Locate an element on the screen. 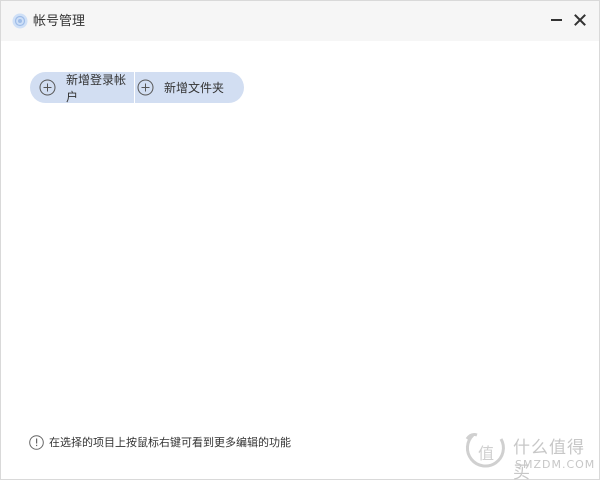 This screenshot has height=480, width=600. add-login-account-button: 新增登录帐户 is located at coordinates (82, 88).